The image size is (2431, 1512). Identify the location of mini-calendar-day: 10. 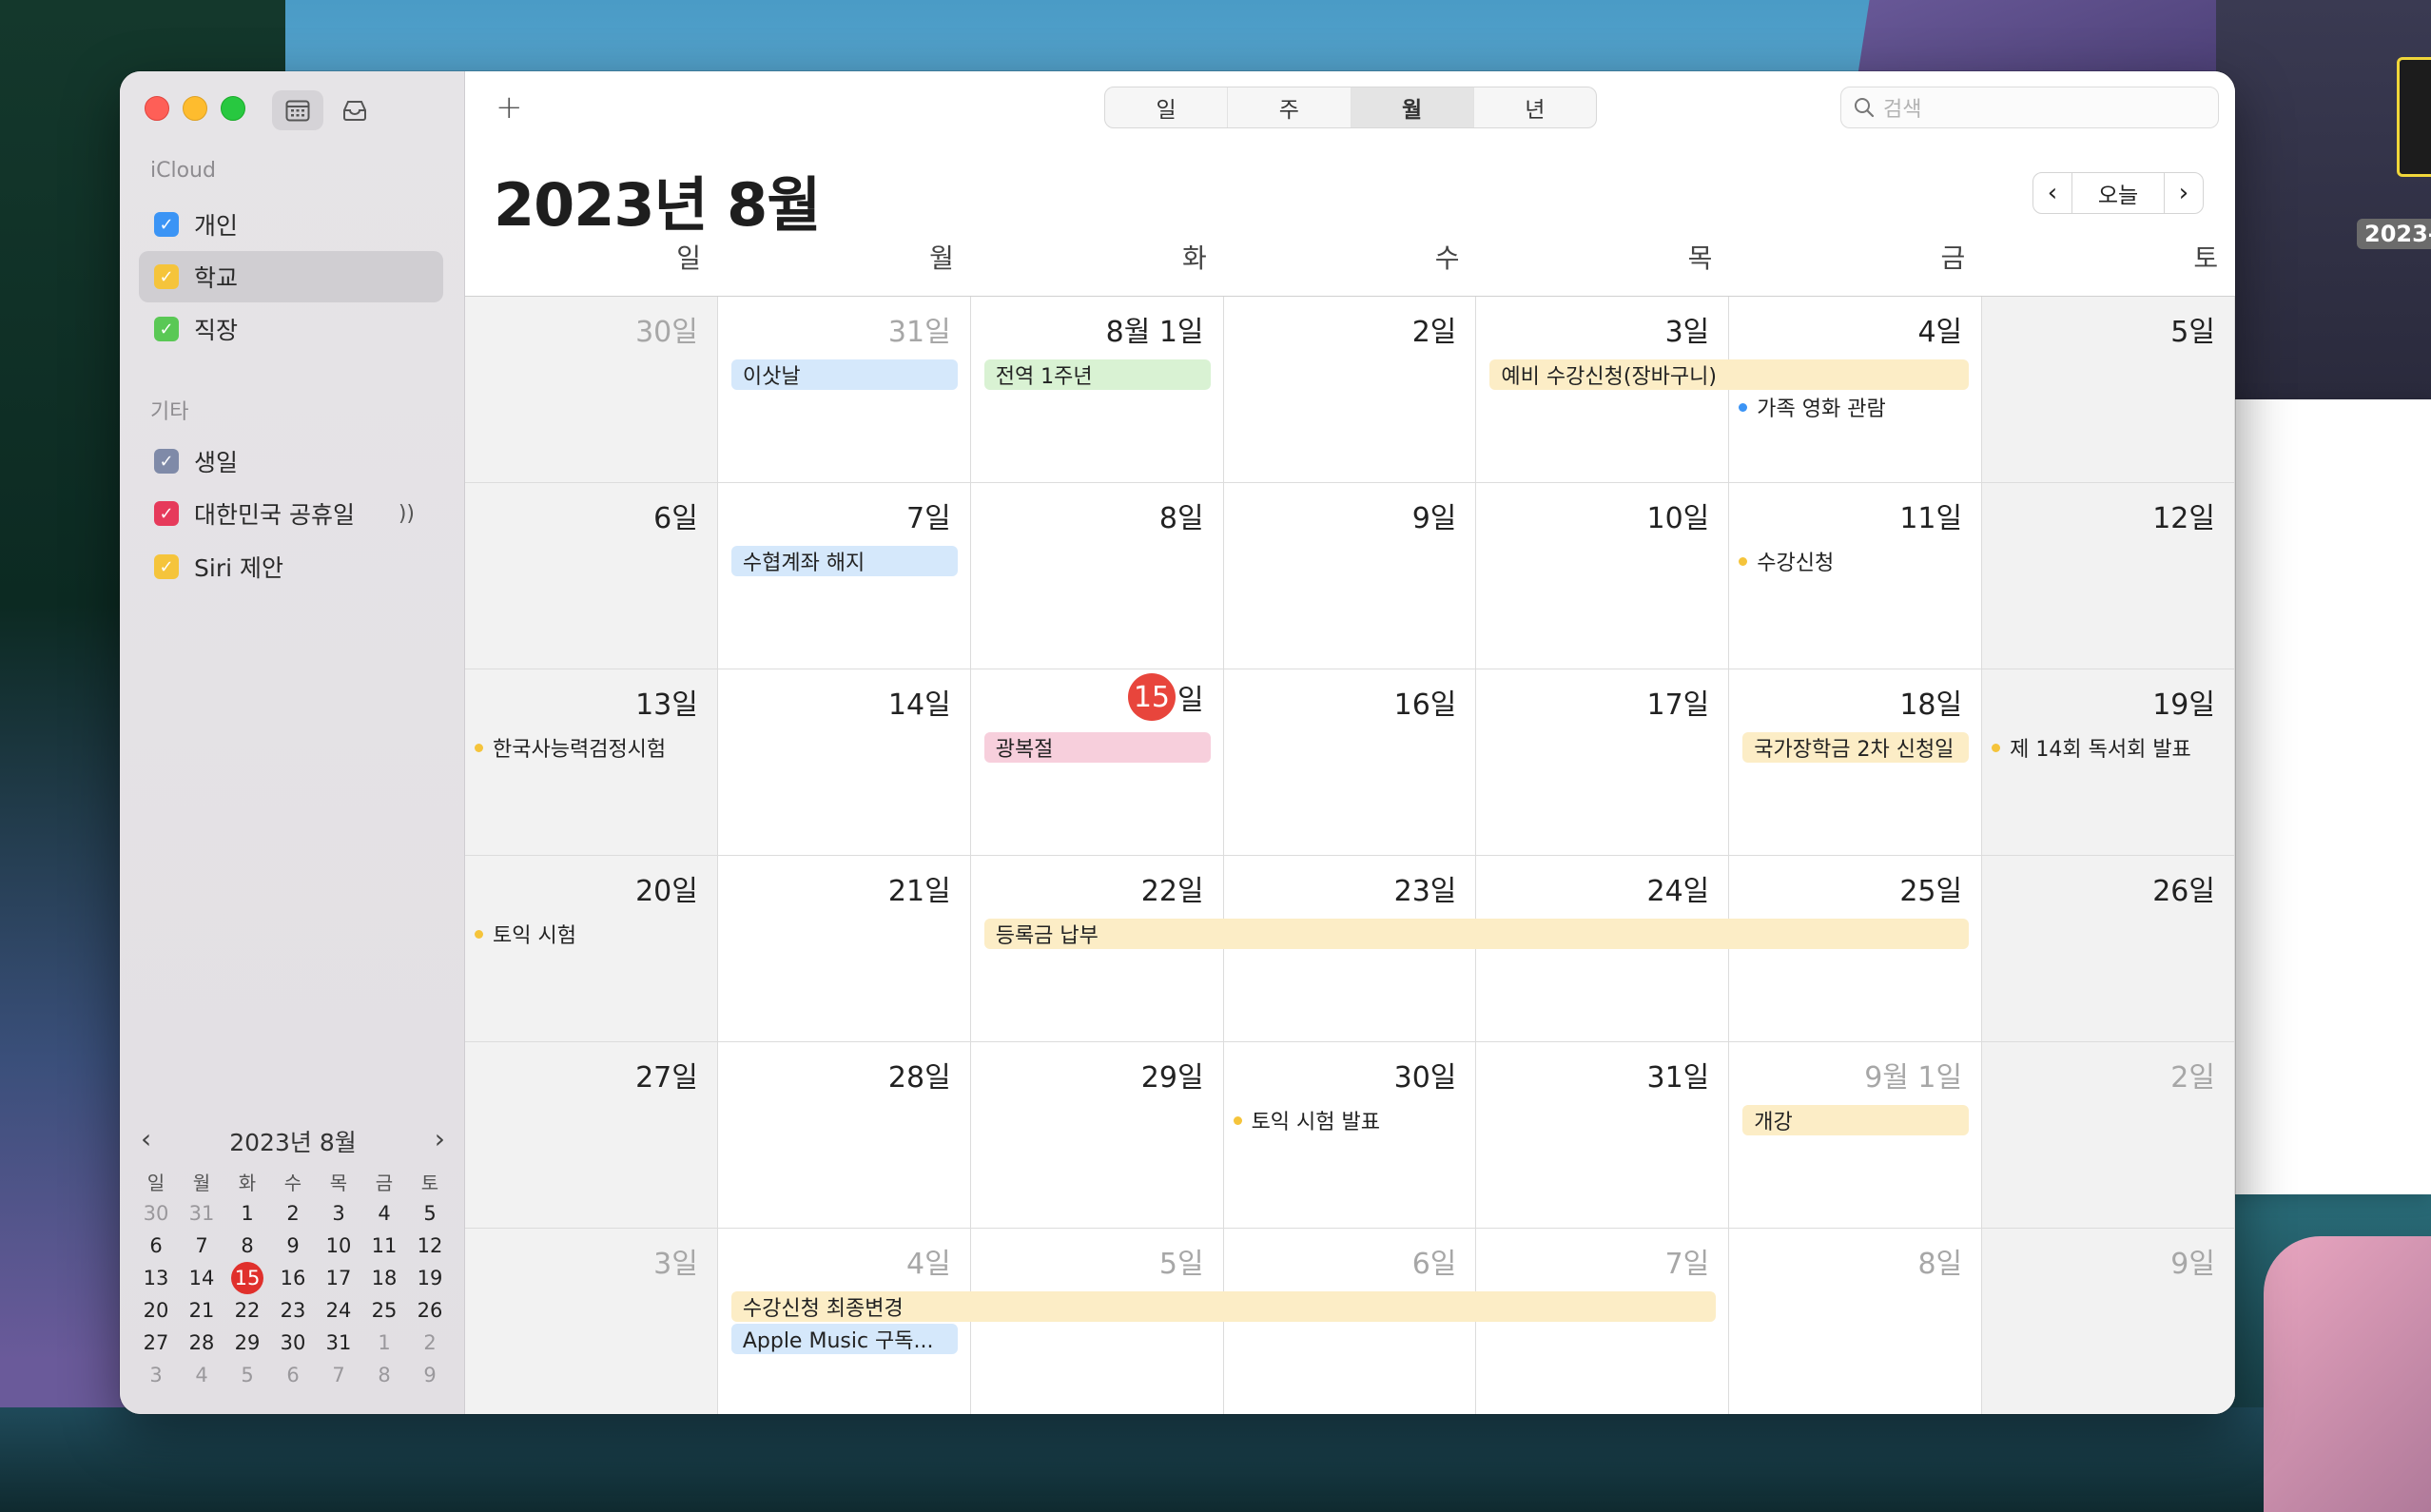
(338, 1246).